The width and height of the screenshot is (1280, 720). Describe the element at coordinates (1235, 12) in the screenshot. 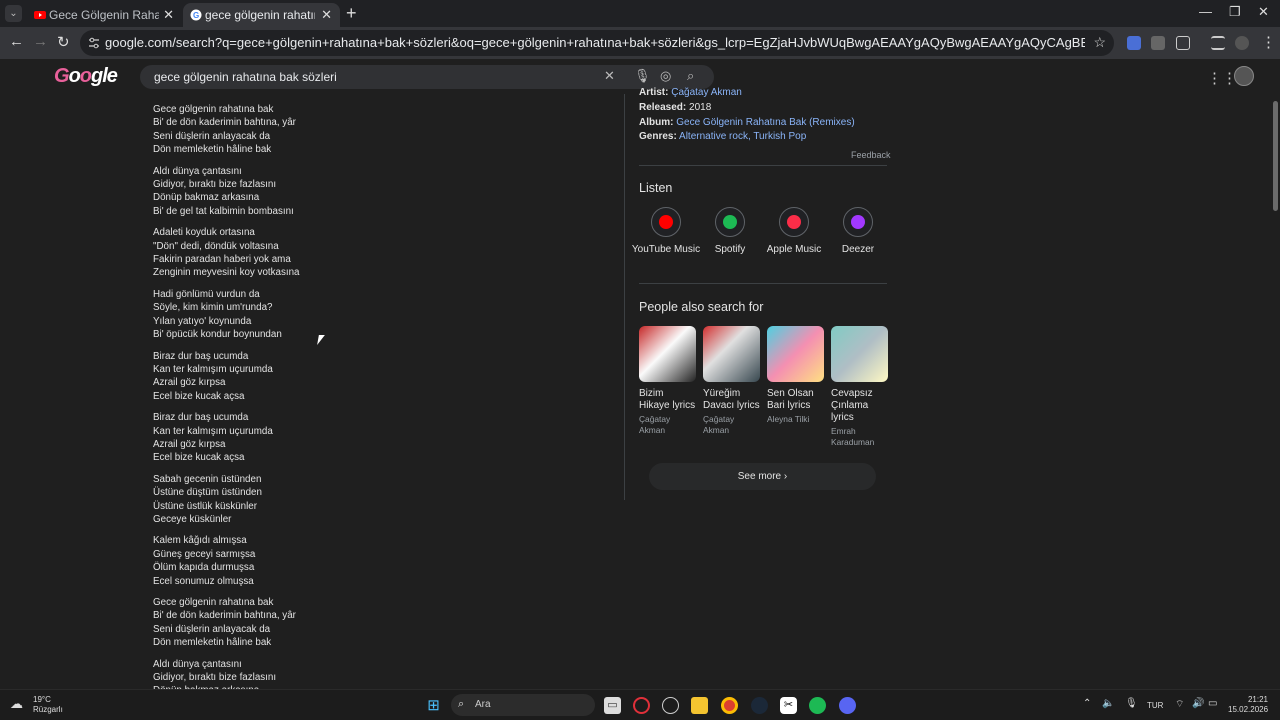

I see `restore-icon: ❐` at that location.